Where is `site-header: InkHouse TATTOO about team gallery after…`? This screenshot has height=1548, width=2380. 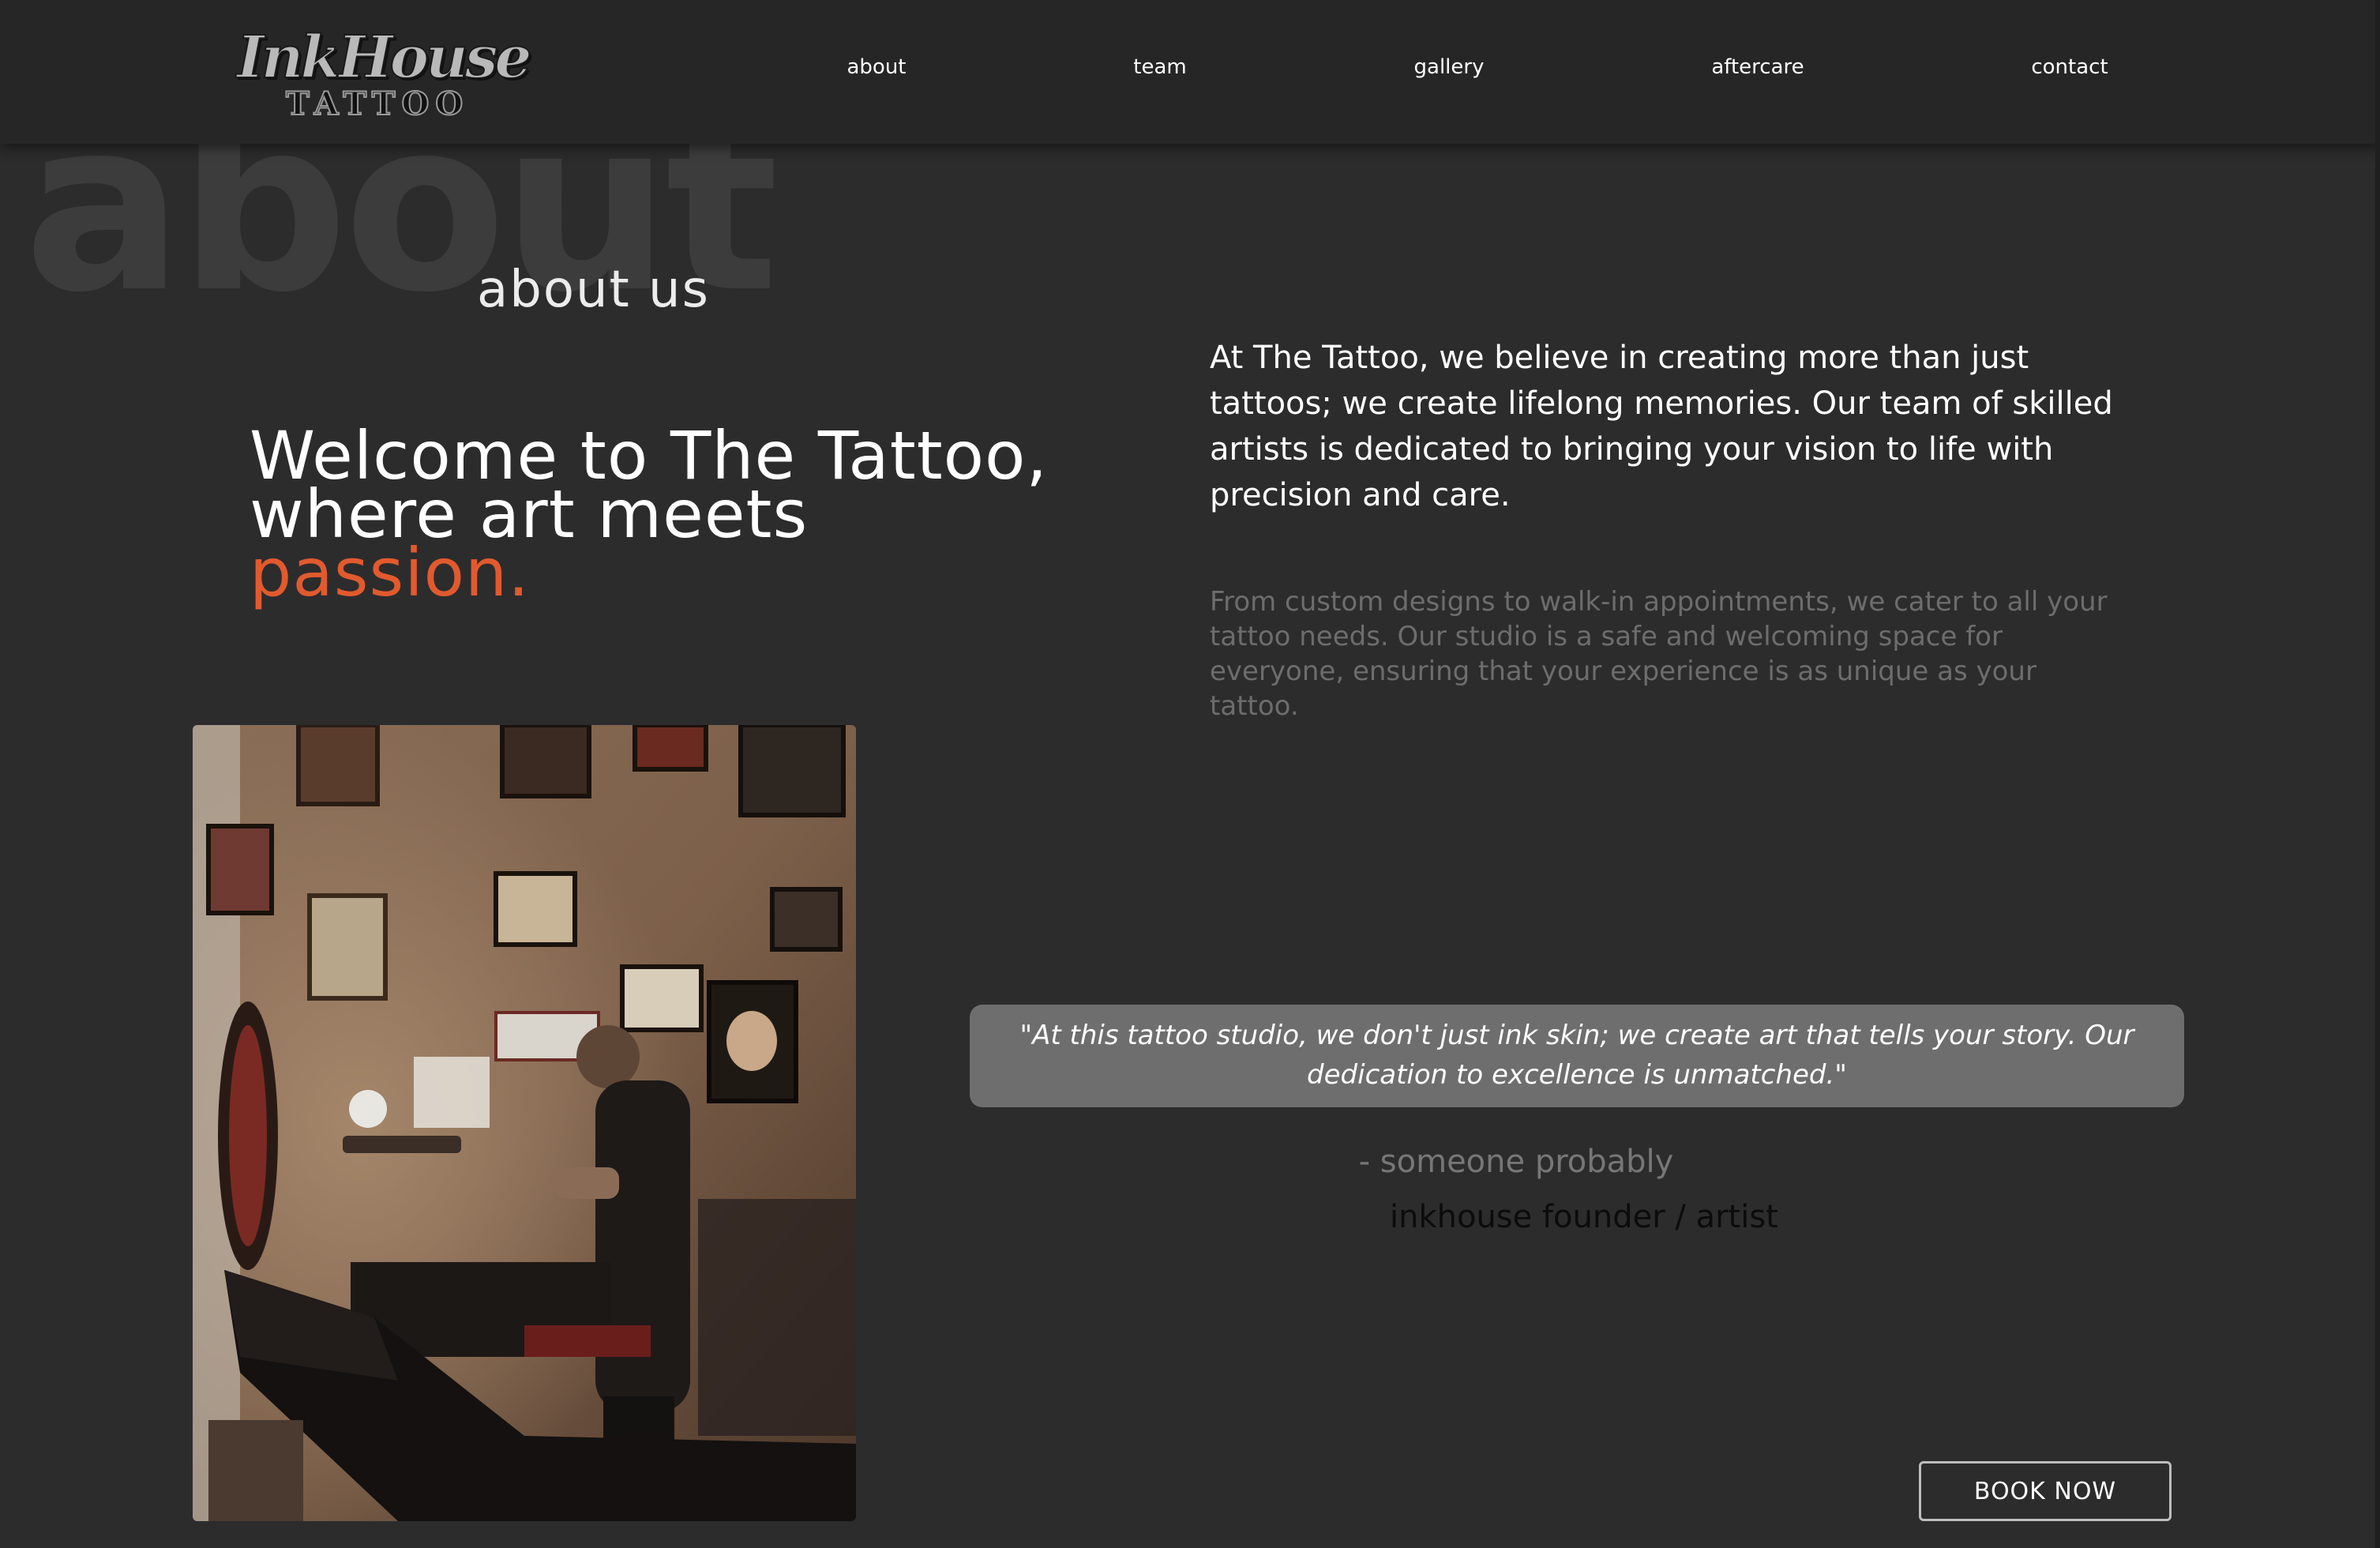
site-header: InkHouse TATTOO about team gallery after… is located at coordinates (1190, 72).